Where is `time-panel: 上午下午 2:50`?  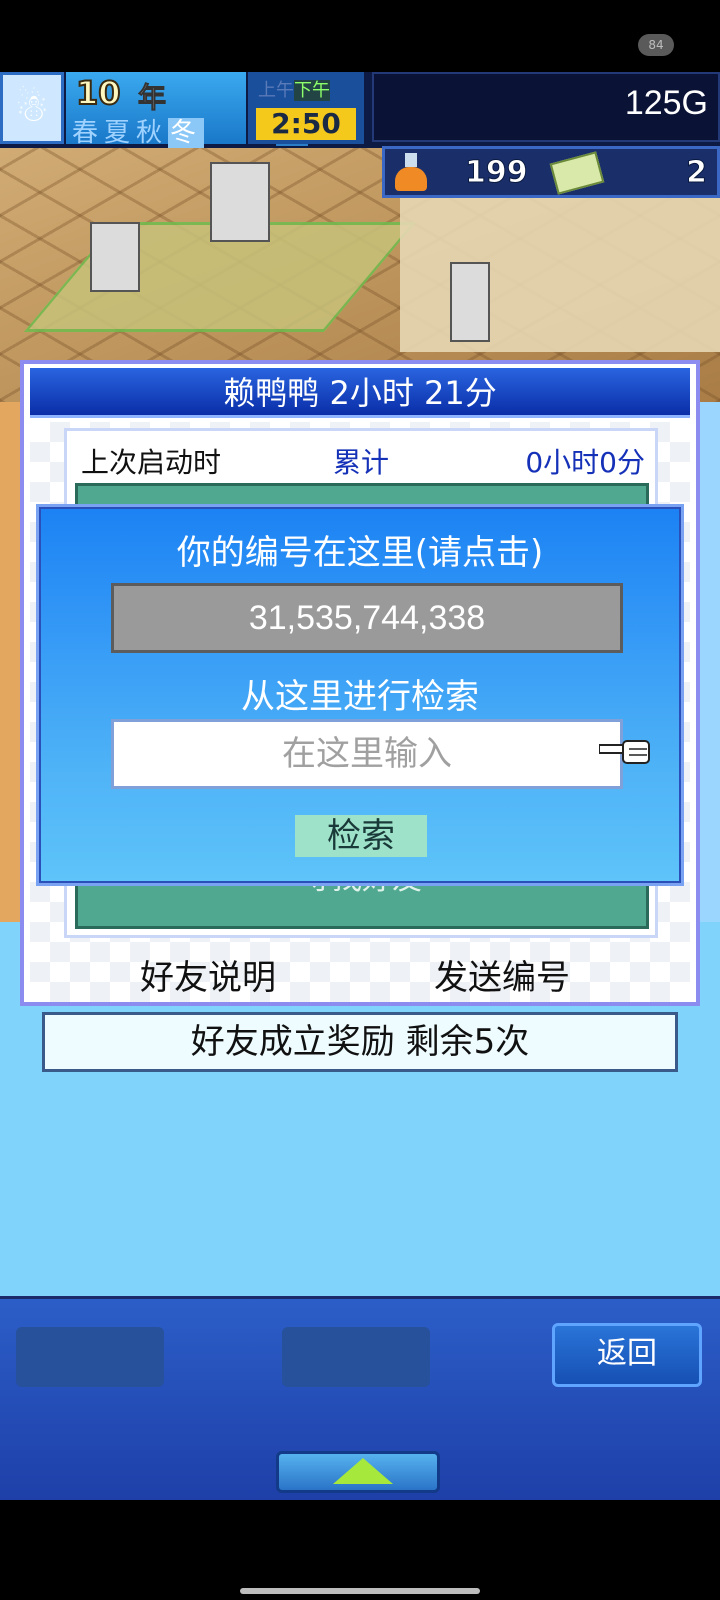
time-panel: 上午下午 2:50 is located at coordinates (306, 108).